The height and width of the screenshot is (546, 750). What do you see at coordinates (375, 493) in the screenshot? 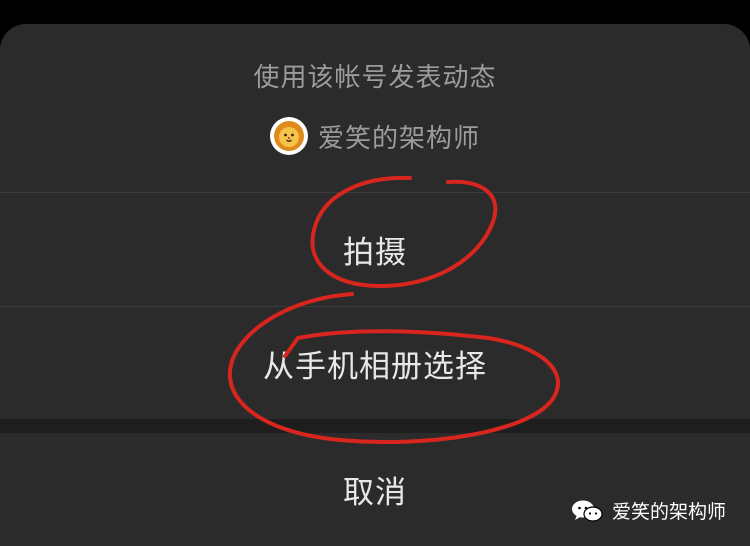
I see `cancel-label: 取消` at bounding box center [375, 493].